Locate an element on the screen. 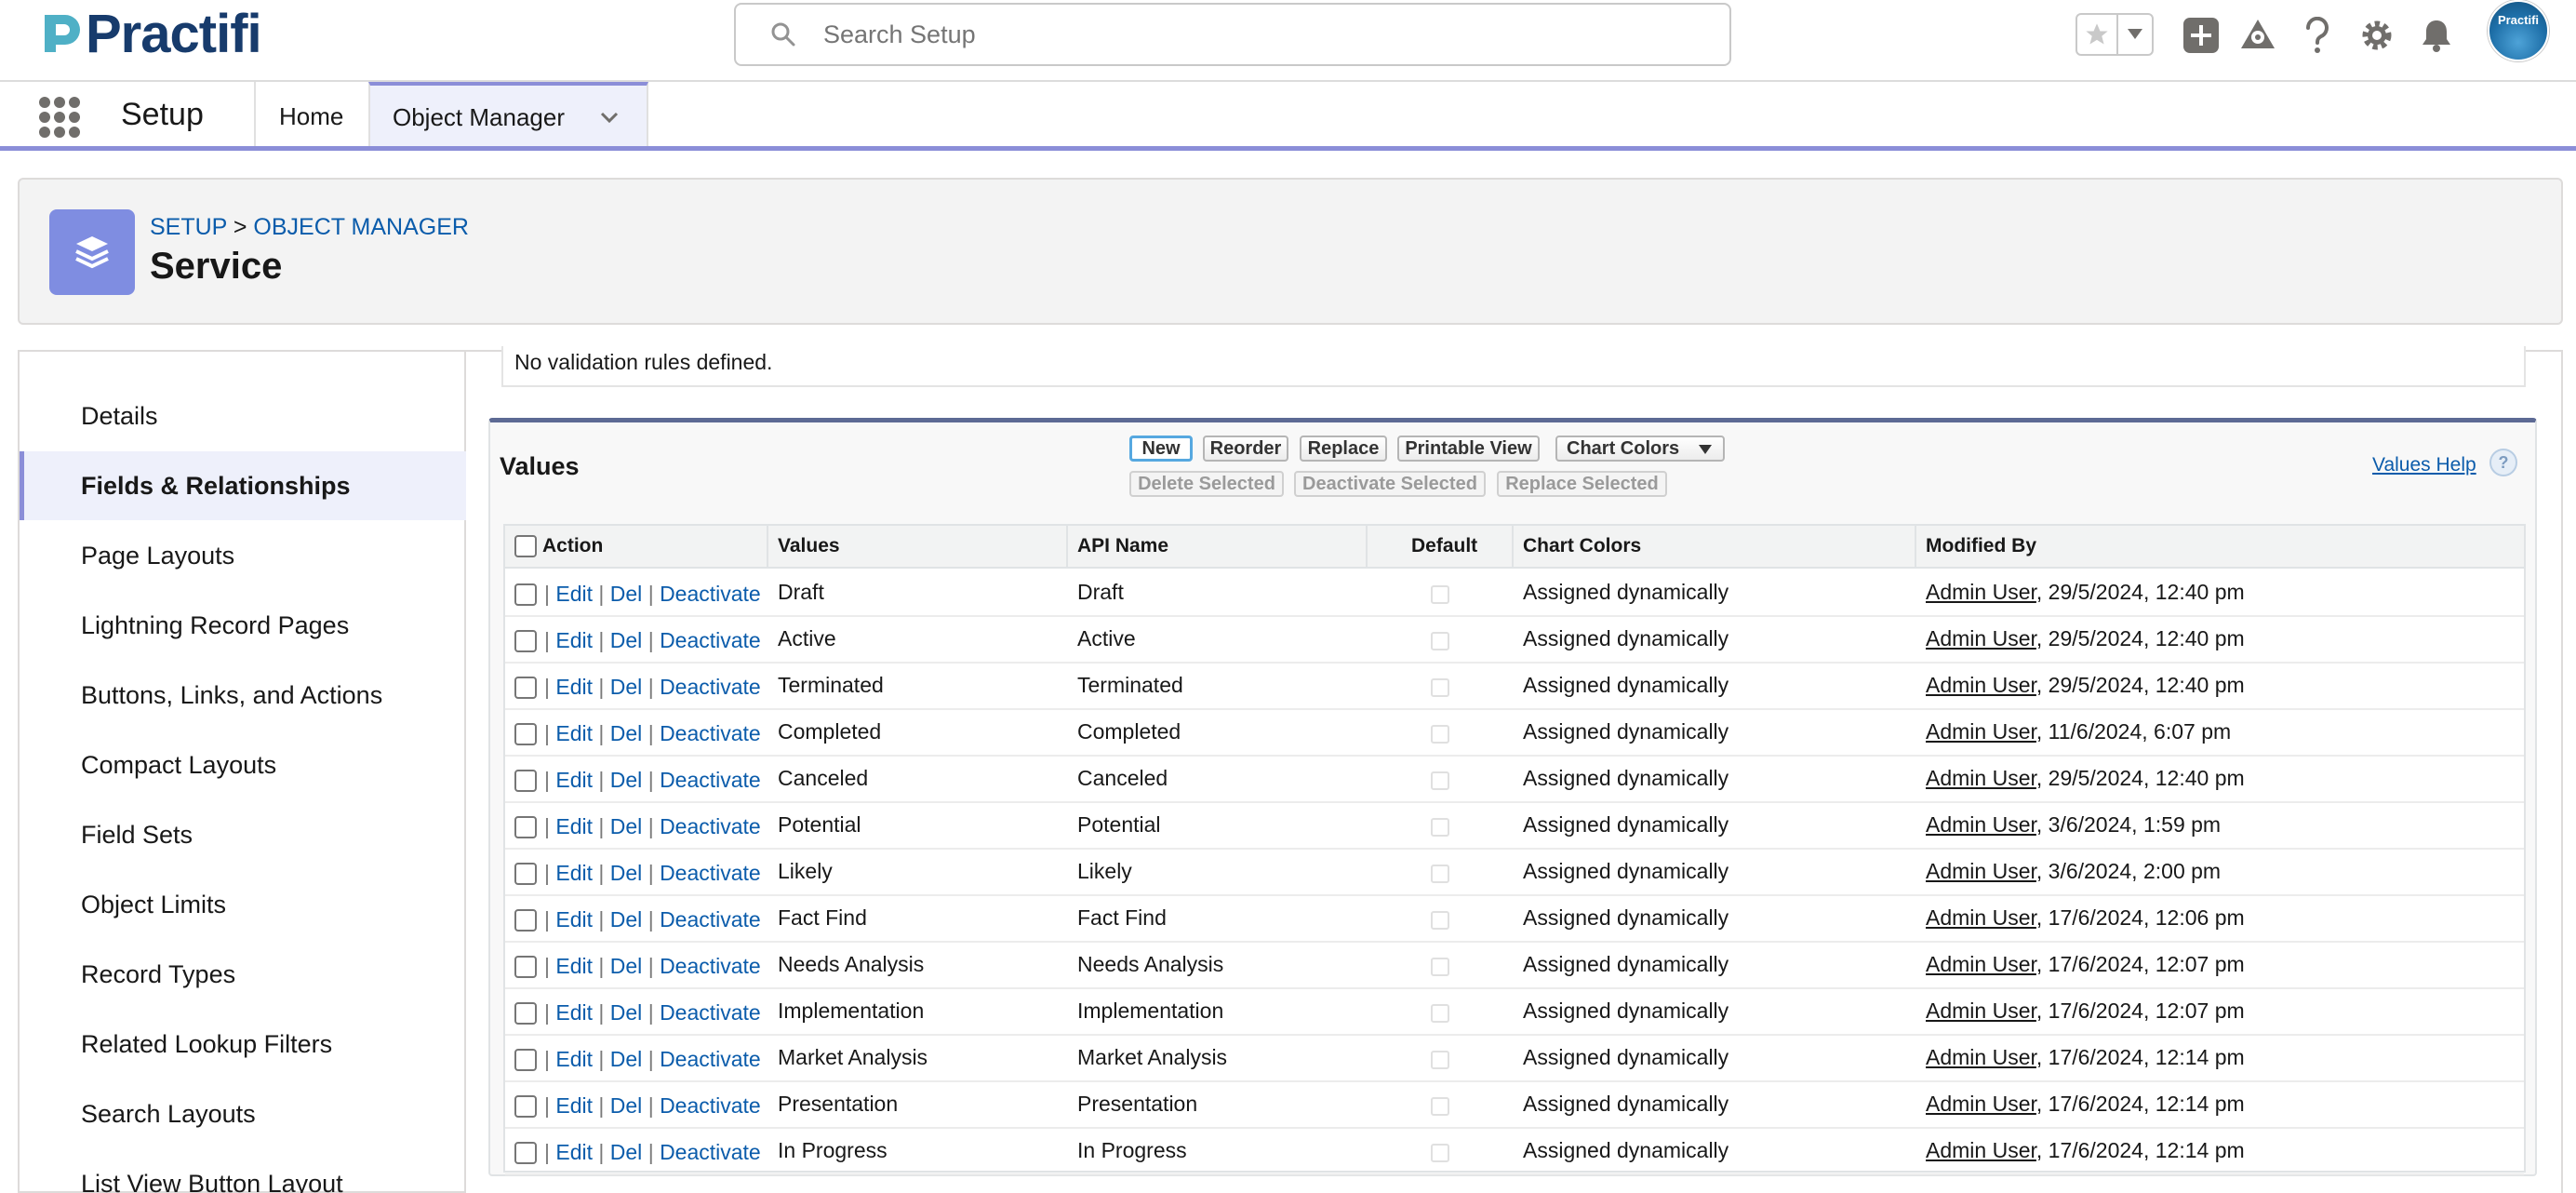  sidebar-item-search-layouts: Search Layouts is located at coordinates (243, 1113).